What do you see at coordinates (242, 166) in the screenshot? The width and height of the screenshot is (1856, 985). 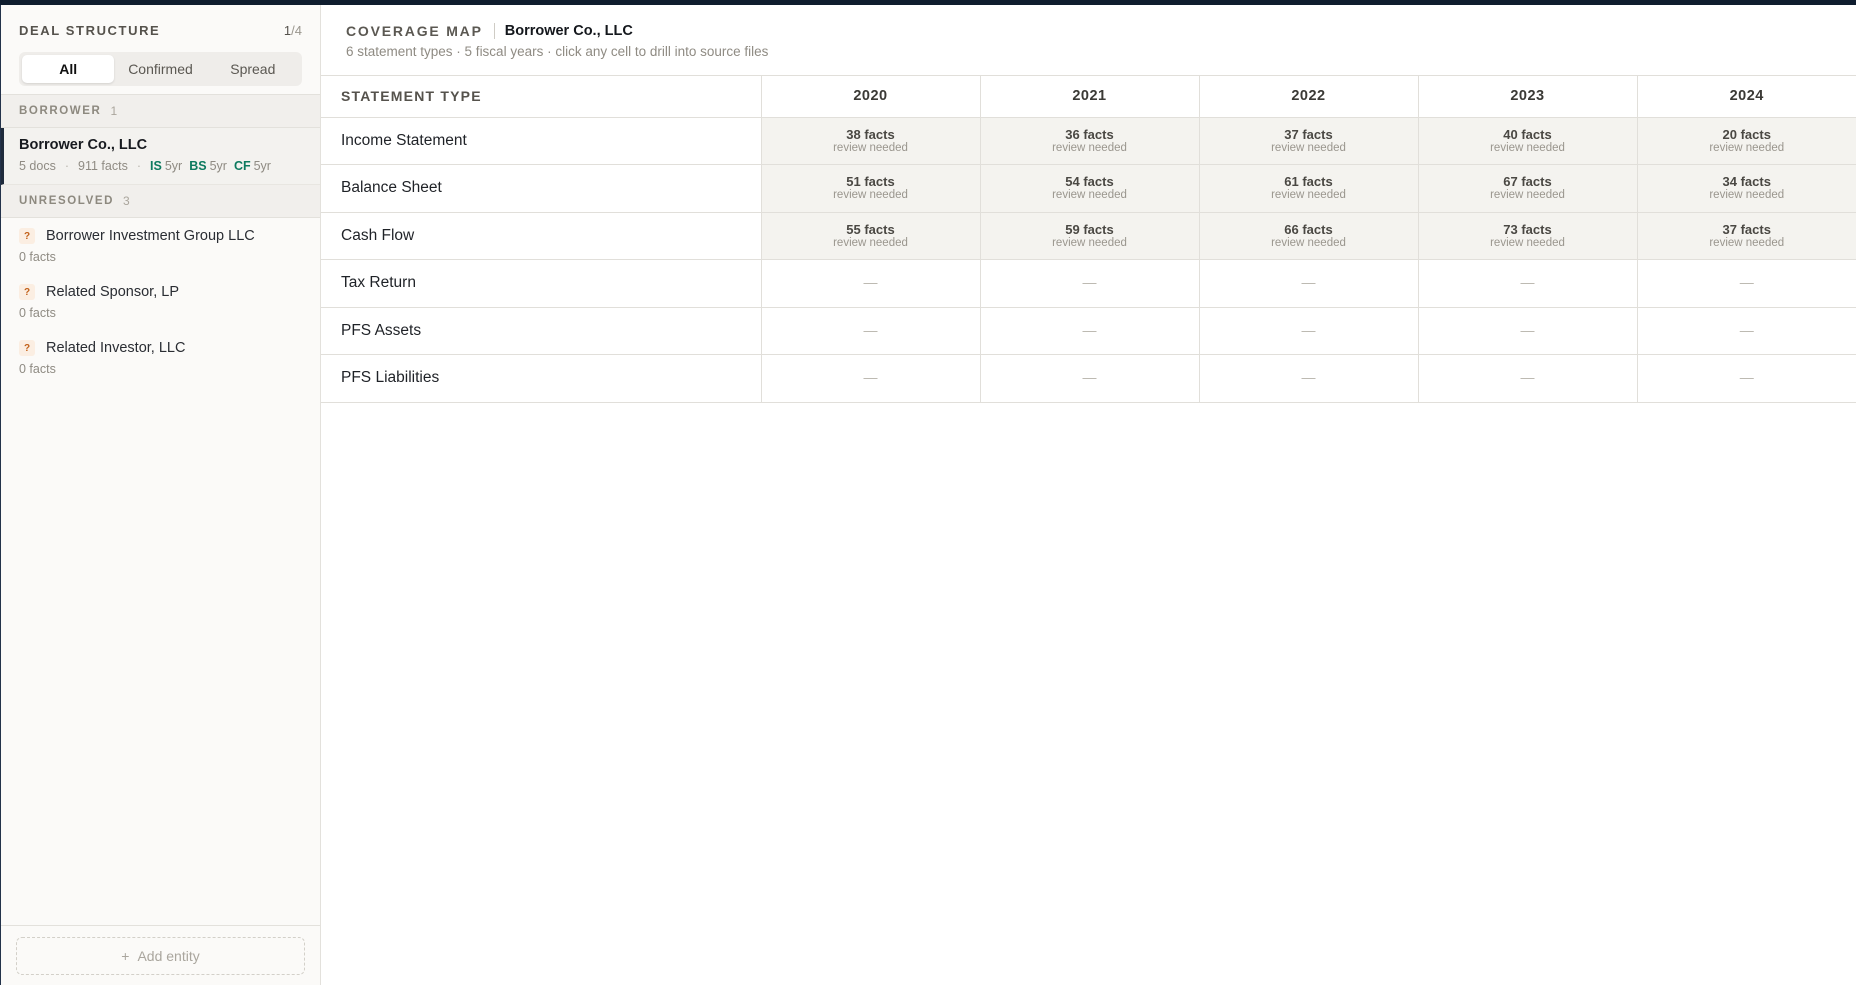 I see `badge-cf-key: CF` at bounding box center [242, 166].